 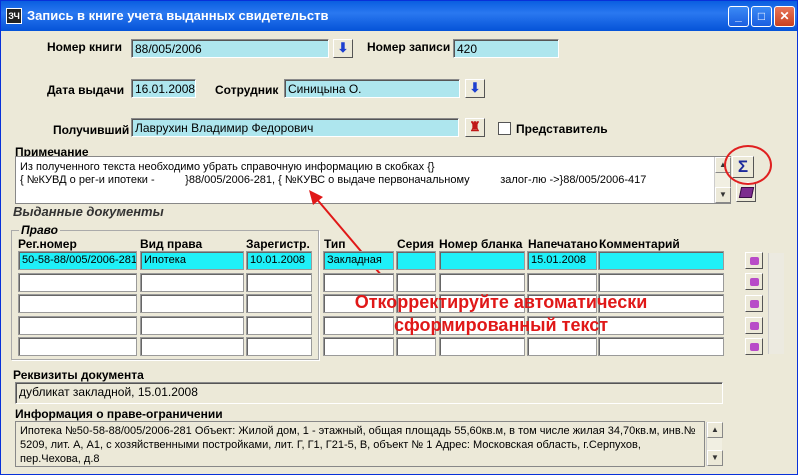 I want to click on recipient-field: Лаврухин Владимир Федорович, so click(x=295, y=127).